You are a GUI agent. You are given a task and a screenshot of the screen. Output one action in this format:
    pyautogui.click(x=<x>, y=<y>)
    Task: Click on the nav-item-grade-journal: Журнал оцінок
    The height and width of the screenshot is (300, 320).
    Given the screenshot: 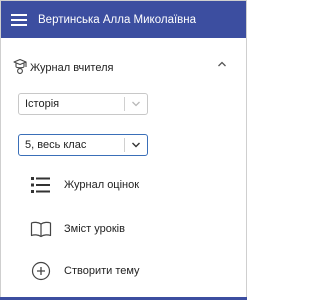 What is the action you would take?
    pyautogui.click(x=130, y=185)
    